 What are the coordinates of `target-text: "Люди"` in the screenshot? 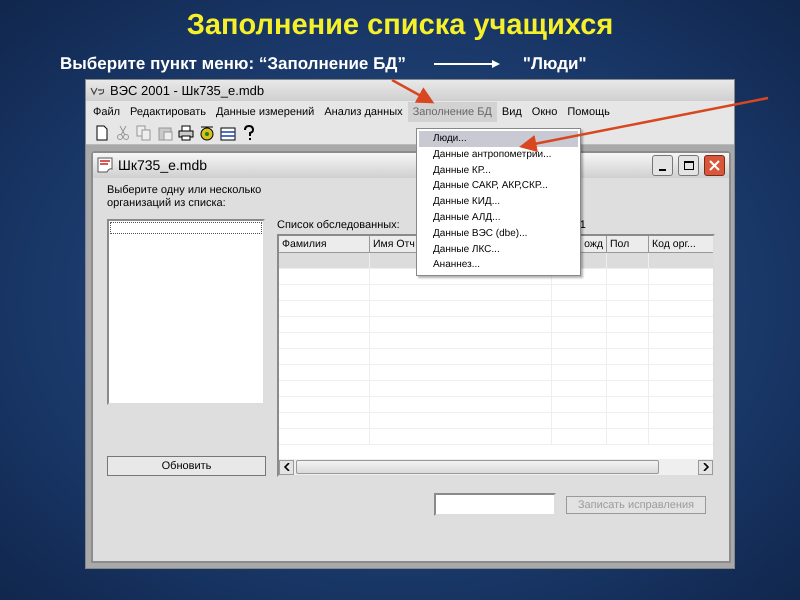 It's located at (554, 64).